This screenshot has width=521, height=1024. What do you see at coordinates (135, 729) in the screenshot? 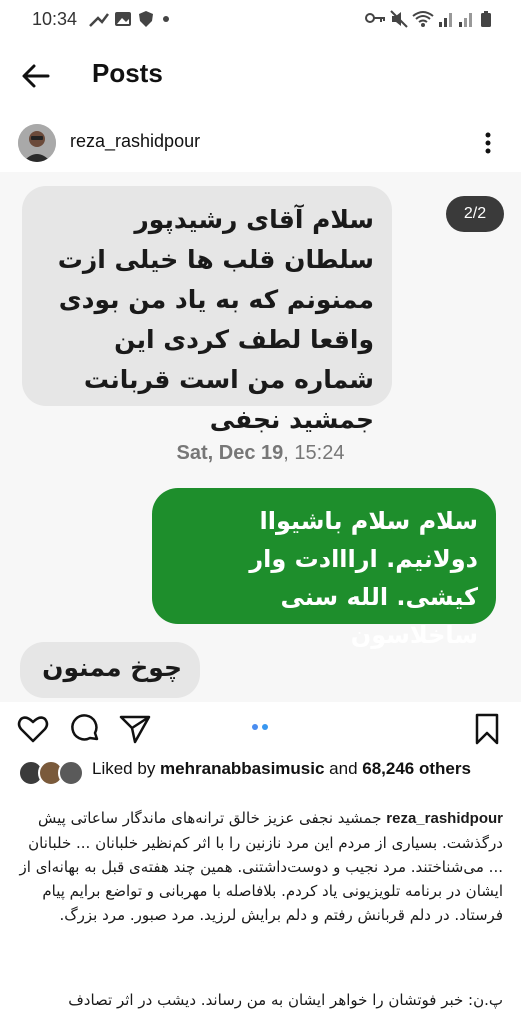
I see `share-icon` at bounding box center [135, 729].